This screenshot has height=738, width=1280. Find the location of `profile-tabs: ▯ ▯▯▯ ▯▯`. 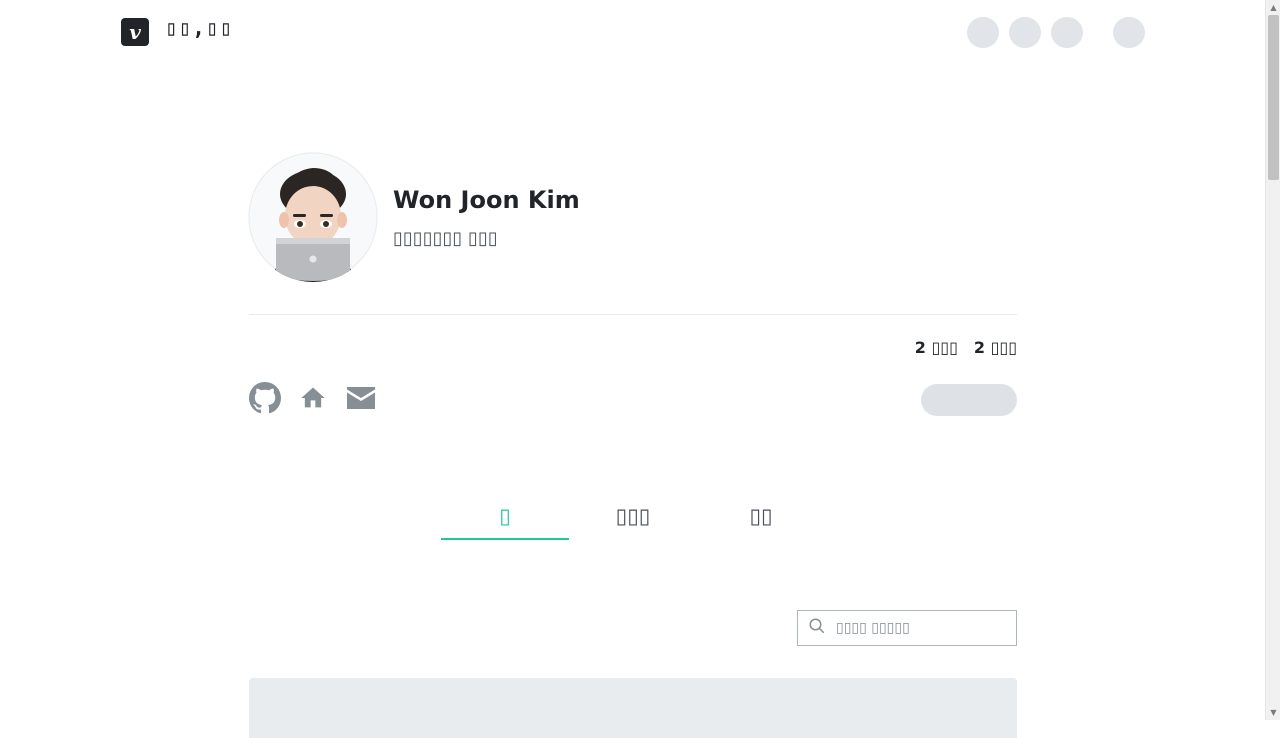

profile-tabs: ▯ ▯▯▯ ▯▯ is located at coordinates (633, 518).